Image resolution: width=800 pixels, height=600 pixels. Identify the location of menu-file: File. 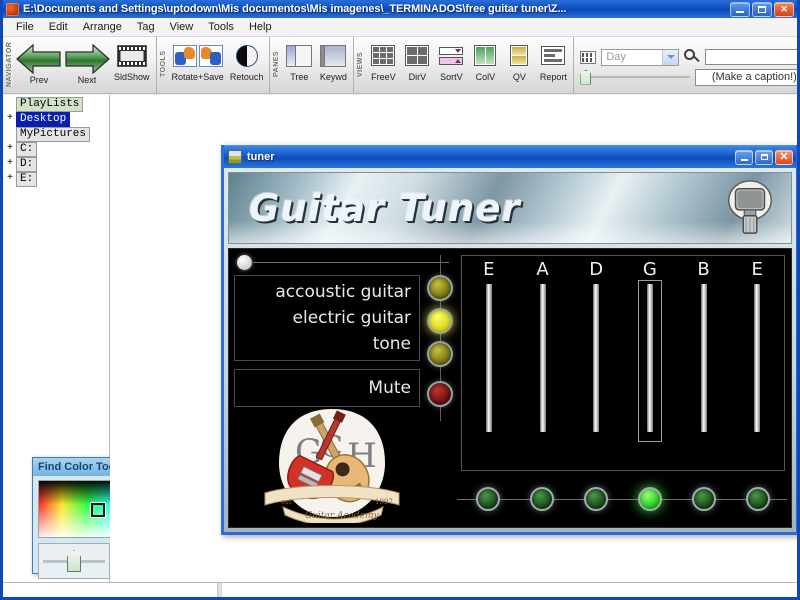
(25, 27).